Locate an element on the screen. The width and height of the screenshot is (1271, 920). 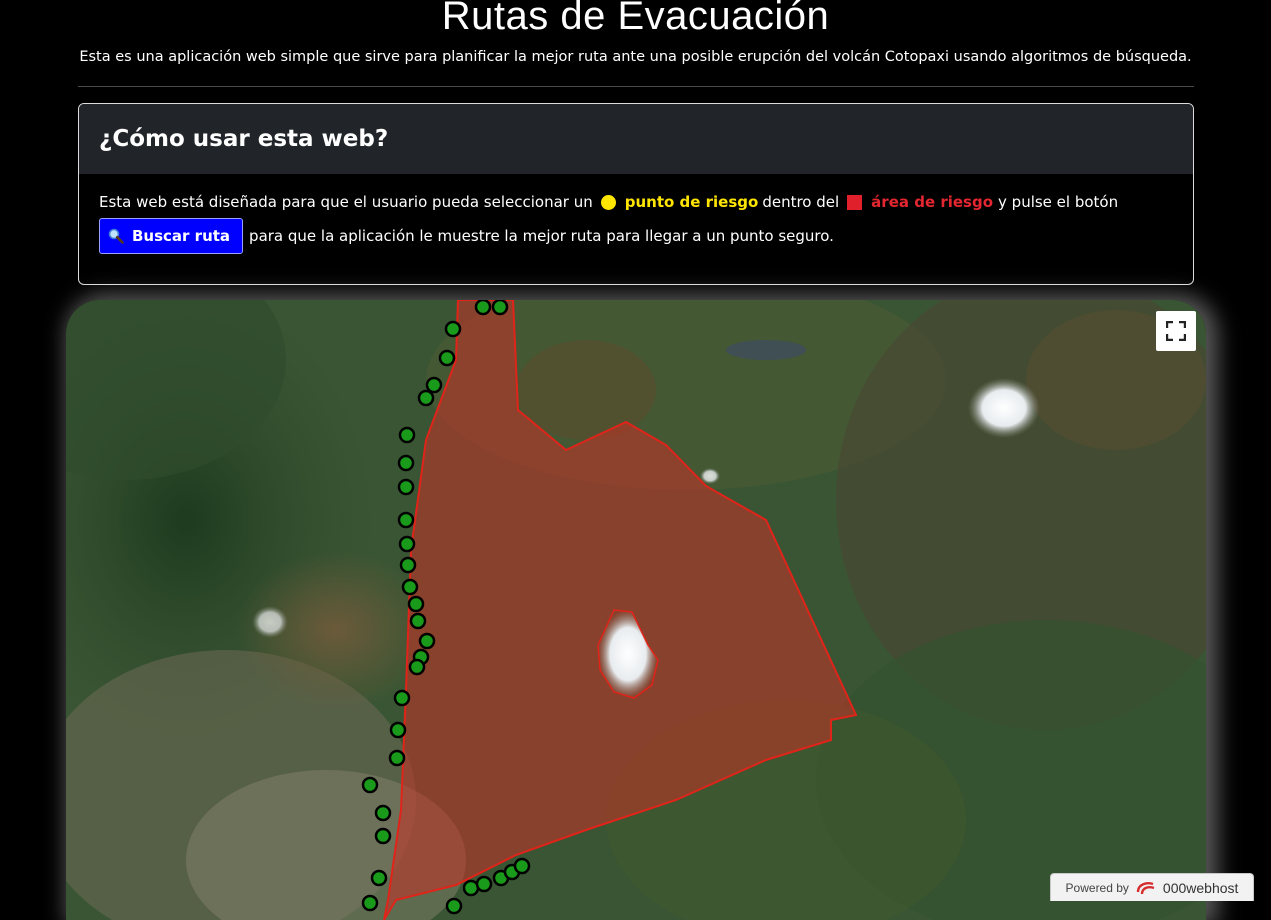
risk-point-label: punto de riesgo is located at coordinates (691, 201).